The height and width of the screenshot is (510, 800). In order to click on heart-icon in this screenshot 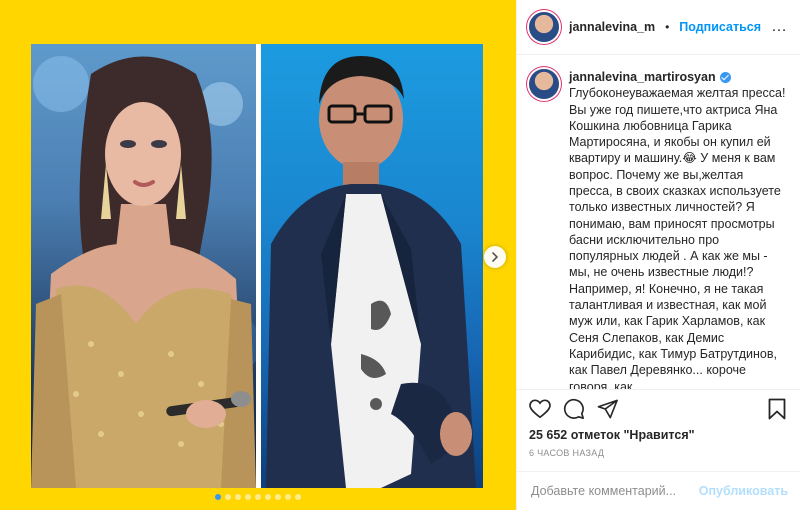, I will do `click(540, 408)`.